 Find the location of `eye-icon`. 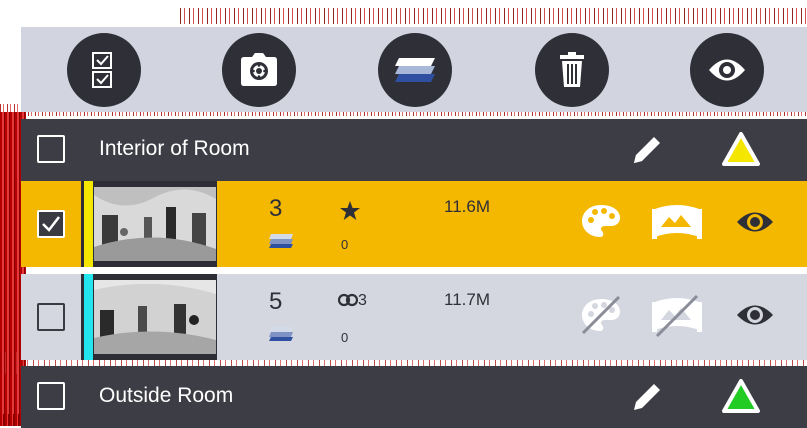

eye-icon is located at coordinates (727, 70).